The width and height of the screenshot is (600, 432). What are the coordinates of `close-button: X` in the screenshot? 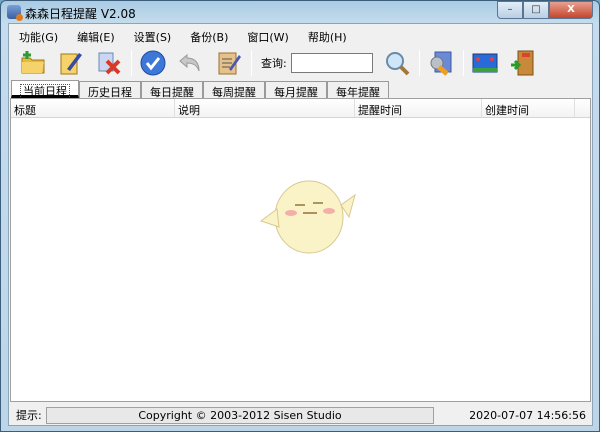 It's located at (571, 10).